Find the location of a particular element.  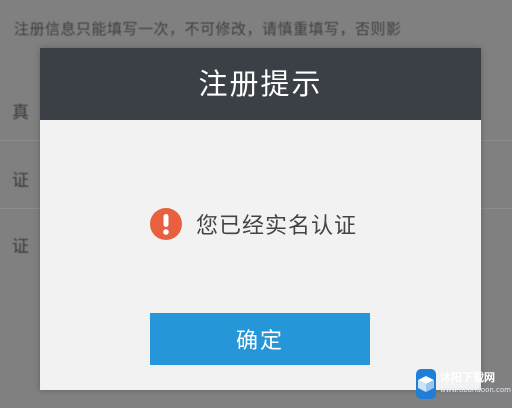

background-label-real-name: 真 is located at coordinates (20, 113).